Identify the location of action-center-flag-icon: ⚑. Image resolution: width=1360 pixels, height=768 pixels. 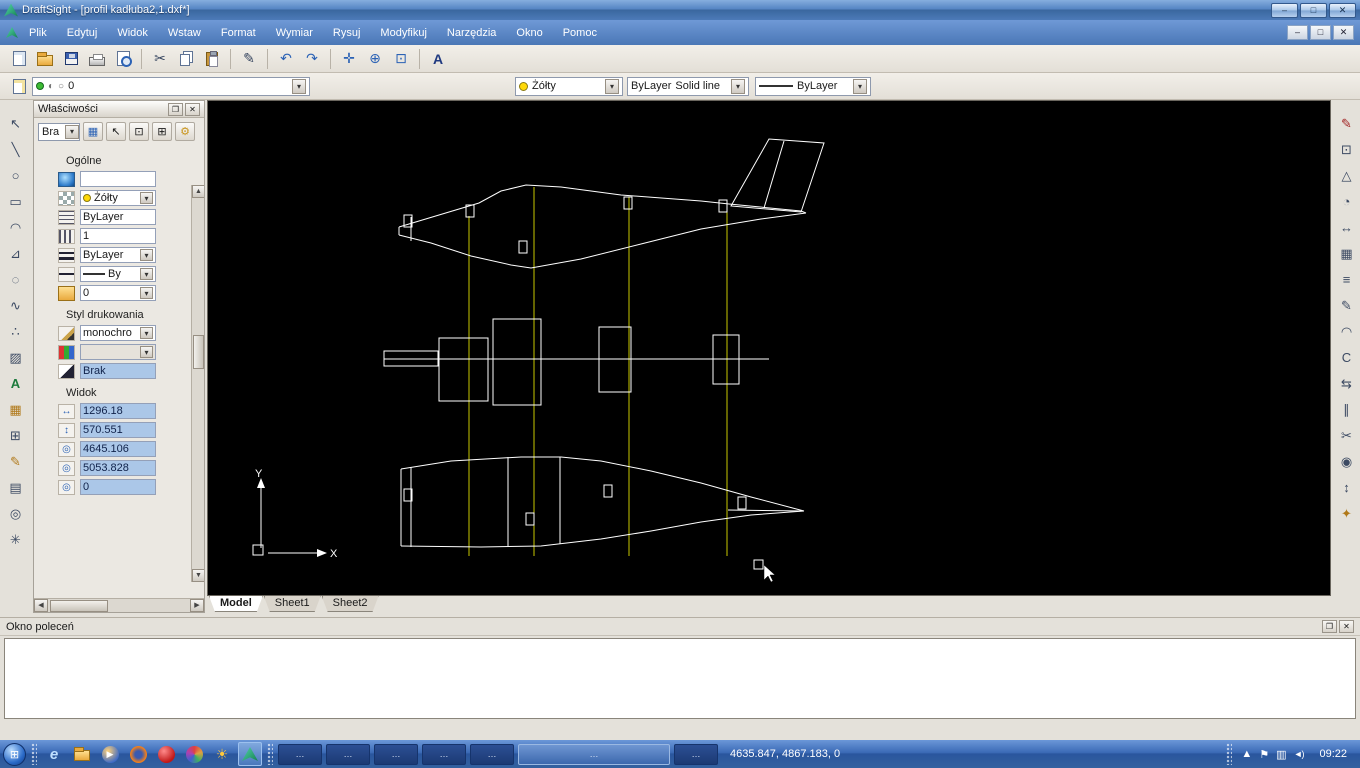
(1264, 754).